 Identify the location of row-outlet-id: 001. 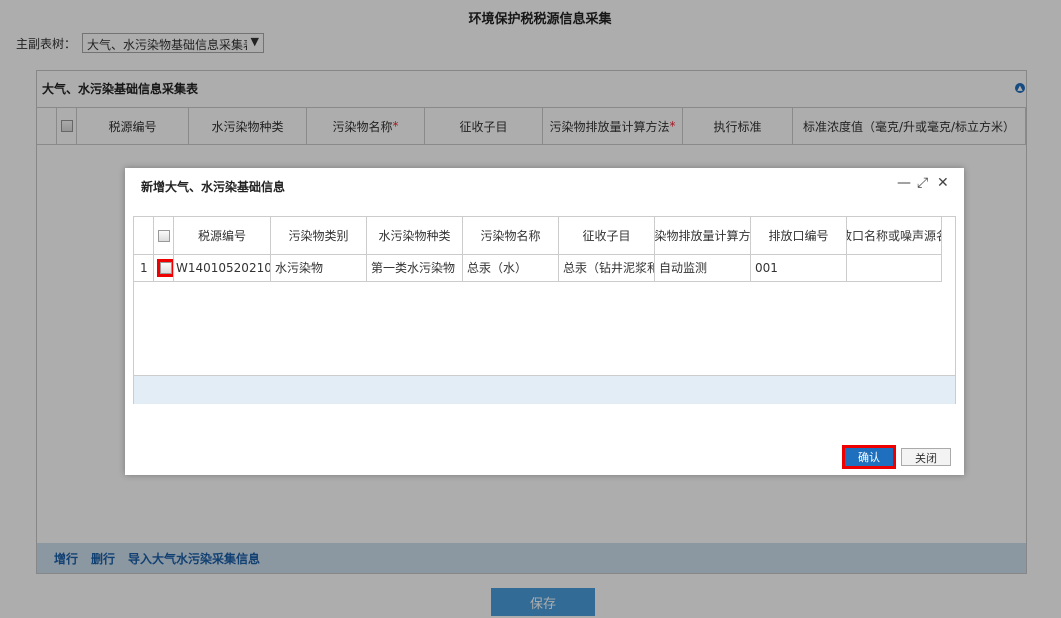
(799, 267).